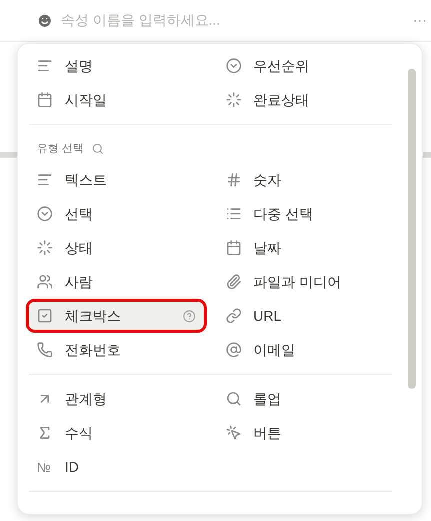 The width and height of the screenshot is (431, 521). What do you see at coordinates (305, 433) in the screenshot?
I see `menu-item: 버튼` at bounding box center [305, 433].